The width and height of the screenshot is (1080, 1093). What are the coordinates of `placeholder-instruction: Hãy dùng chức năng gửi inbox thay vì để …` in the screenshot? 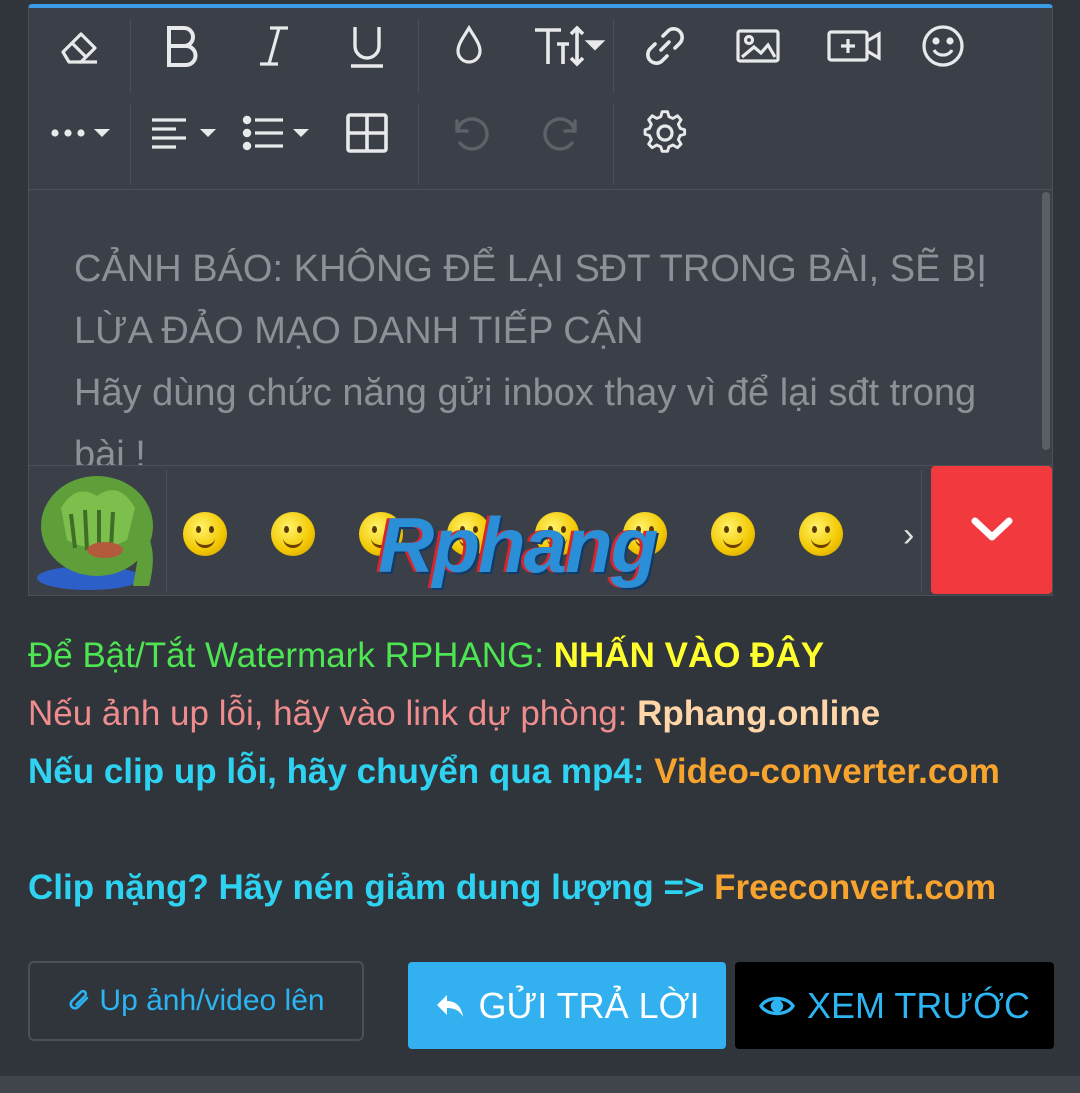 It's located at (525, 419).